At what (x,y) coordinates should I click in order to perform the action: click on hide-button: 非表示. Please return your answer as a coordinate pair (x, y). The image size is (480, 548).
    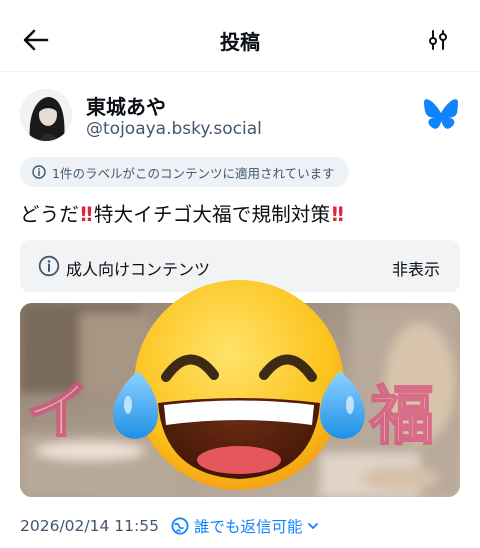
    Looking at the image, I should click on (416, 268).